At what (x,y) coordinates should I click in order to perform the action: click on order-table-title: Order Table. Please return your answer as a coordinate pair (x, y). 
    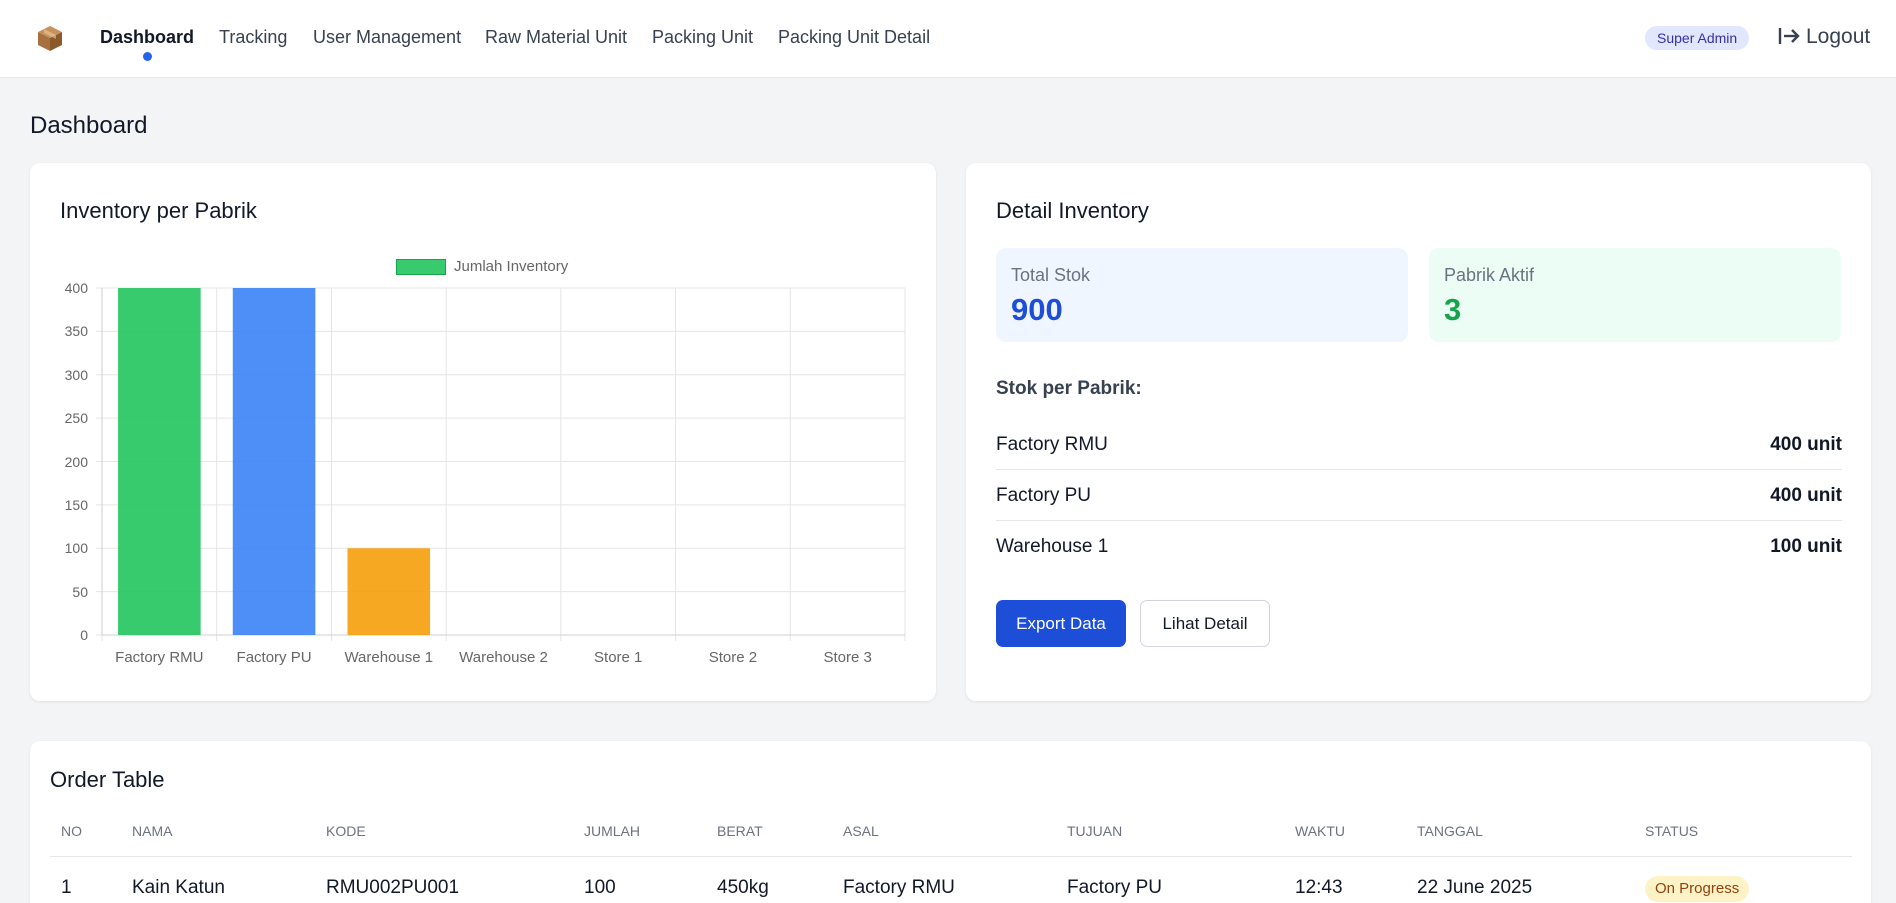
    Looking at the image, I should click on (107, 779).